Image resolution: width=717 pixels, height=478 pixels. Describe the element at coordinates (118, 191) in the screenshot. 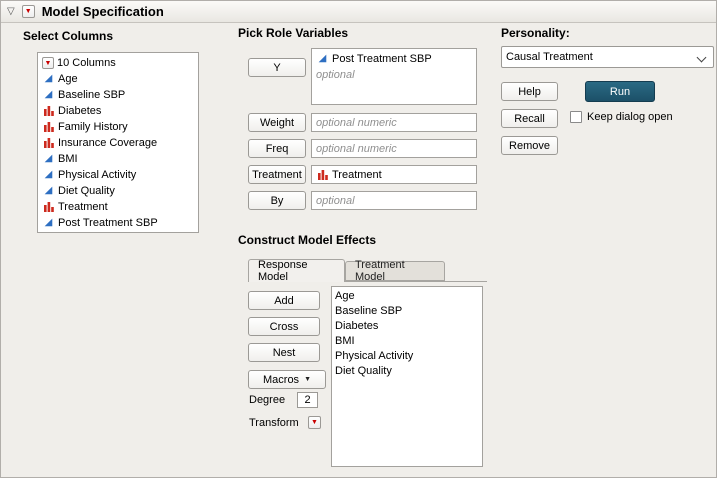

I see `list-item: ◢ Diet Quality` at that location.